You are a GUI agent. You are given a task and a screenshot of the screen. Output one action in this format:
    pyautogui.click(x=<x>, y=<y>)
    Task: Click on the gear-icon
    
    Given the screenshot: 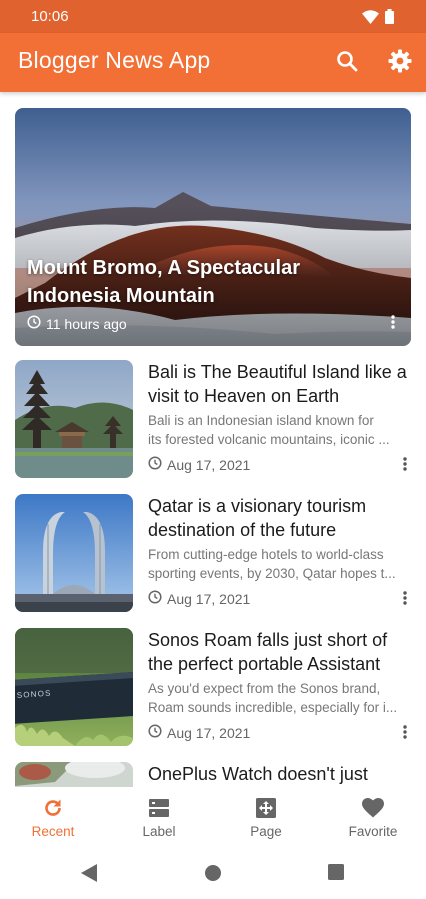 What is the action you would take?
    pyautogui.click(x=400, y=63)
    